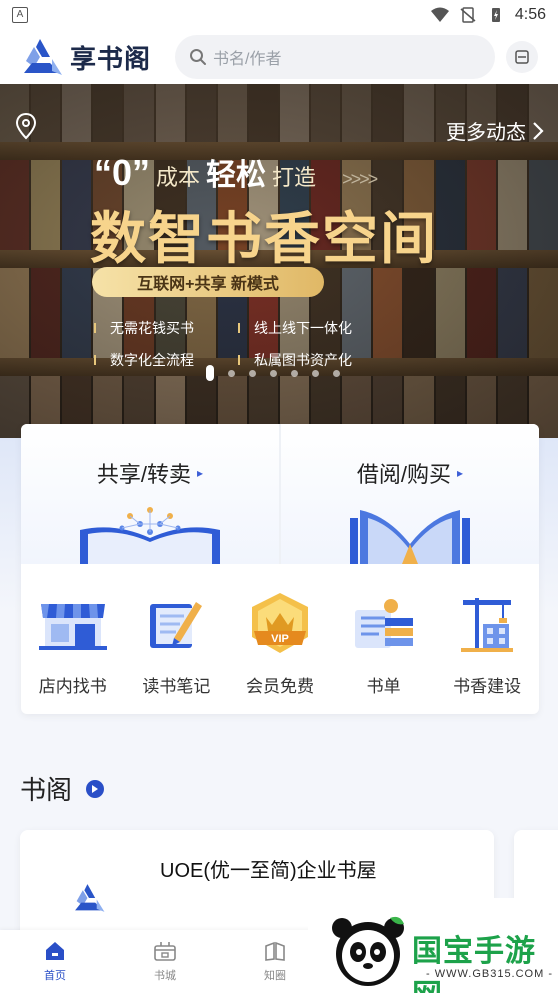 The image size is (558, 993). Describe the element at coordinates (178, 177) in the screenshot. I see `tagline-cost: 成本` at that location.